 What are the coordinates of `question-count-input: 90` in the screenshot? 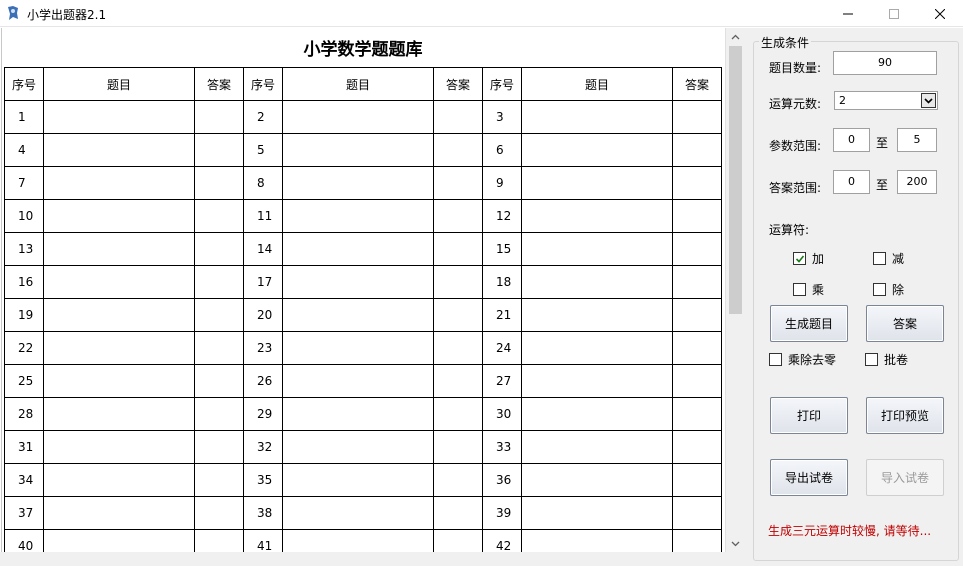 It's located at (885, 63).